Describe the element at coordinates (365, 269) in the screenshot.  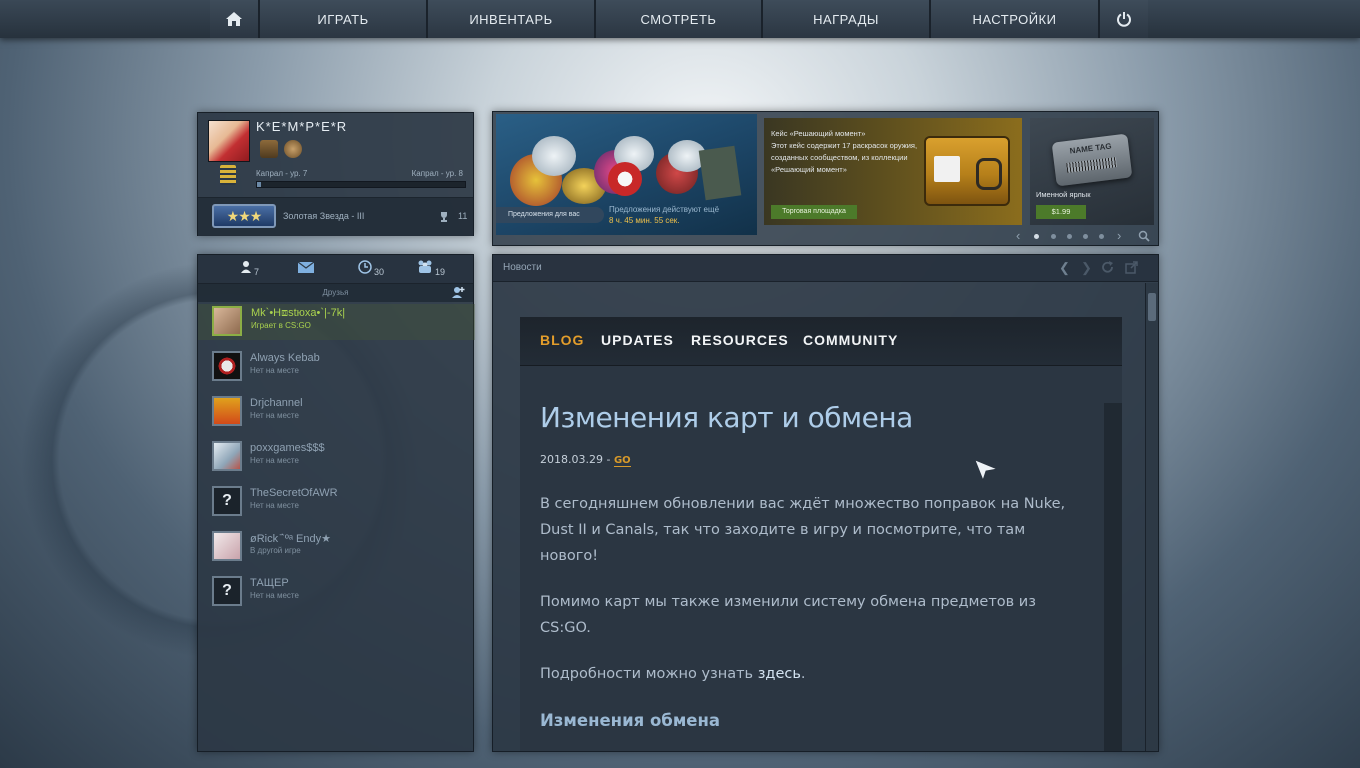
I see `clock-icon` at that location.